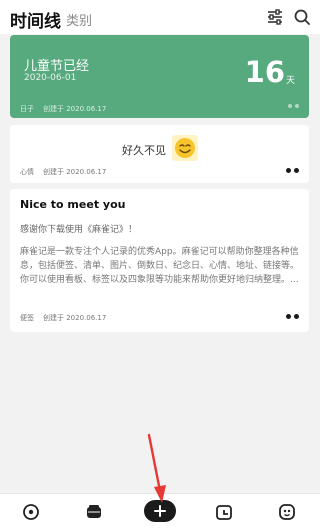 This screenshot has width=320, height=531. I want to click on tab-timeline: 时间线, so click(35, 19).